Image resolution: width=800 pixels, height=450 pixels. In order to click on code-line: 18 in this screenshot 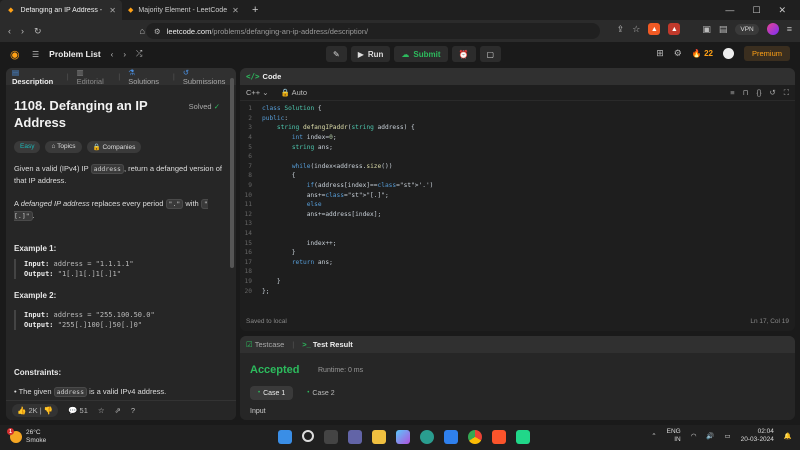, I will do `click(517, 272)`.